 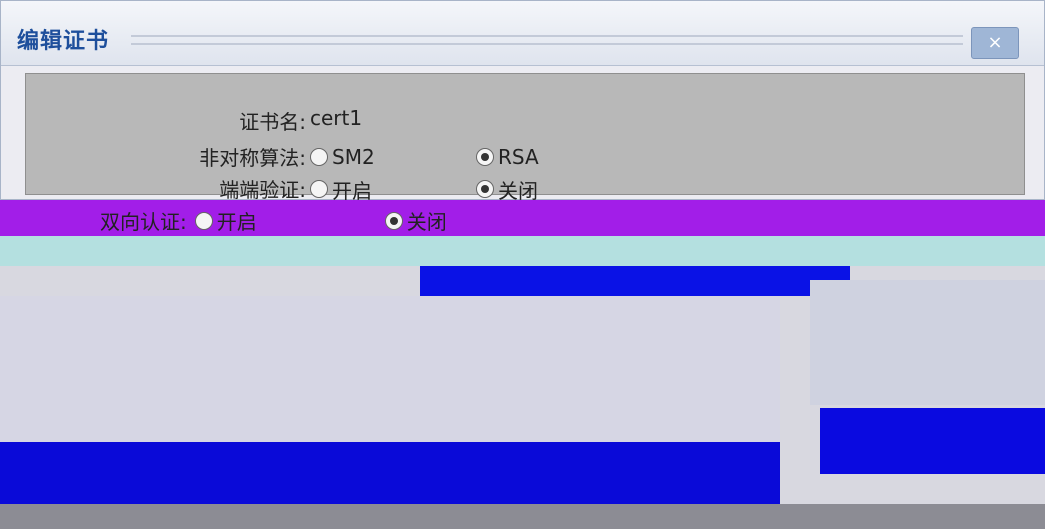 I want to click on algo-option-sm2-label: SM2, so click(x=353, y=157).